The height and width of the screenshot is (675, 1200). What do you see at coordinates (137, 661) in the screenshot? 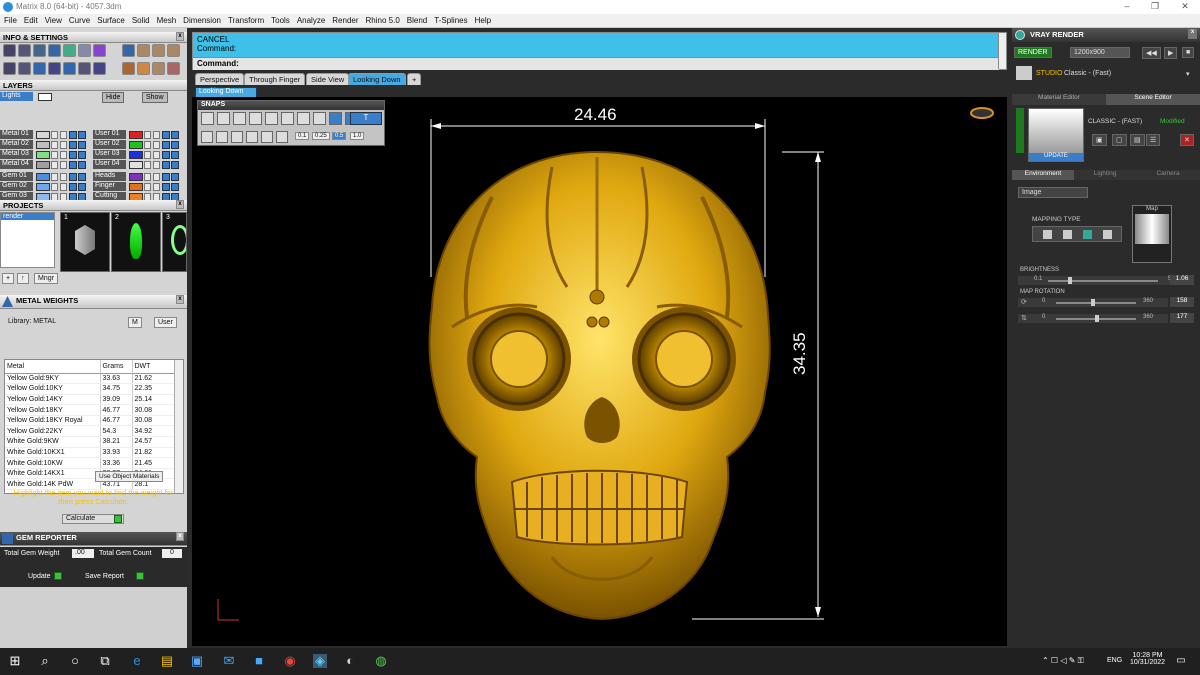
I see `edge-icon: e` at bounding box center [137, 661].